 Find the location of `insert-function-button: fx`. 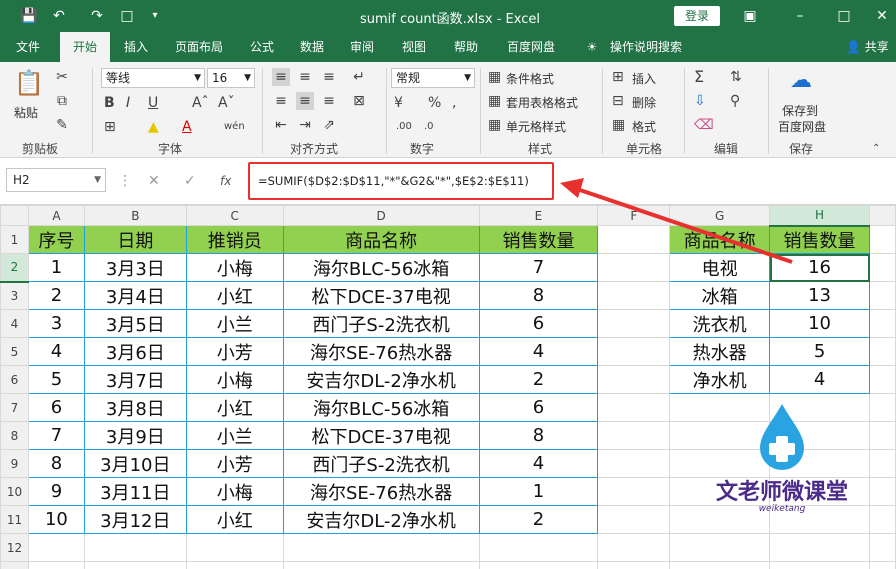

insert-function-button: fx is located at coordinates (225, 181).